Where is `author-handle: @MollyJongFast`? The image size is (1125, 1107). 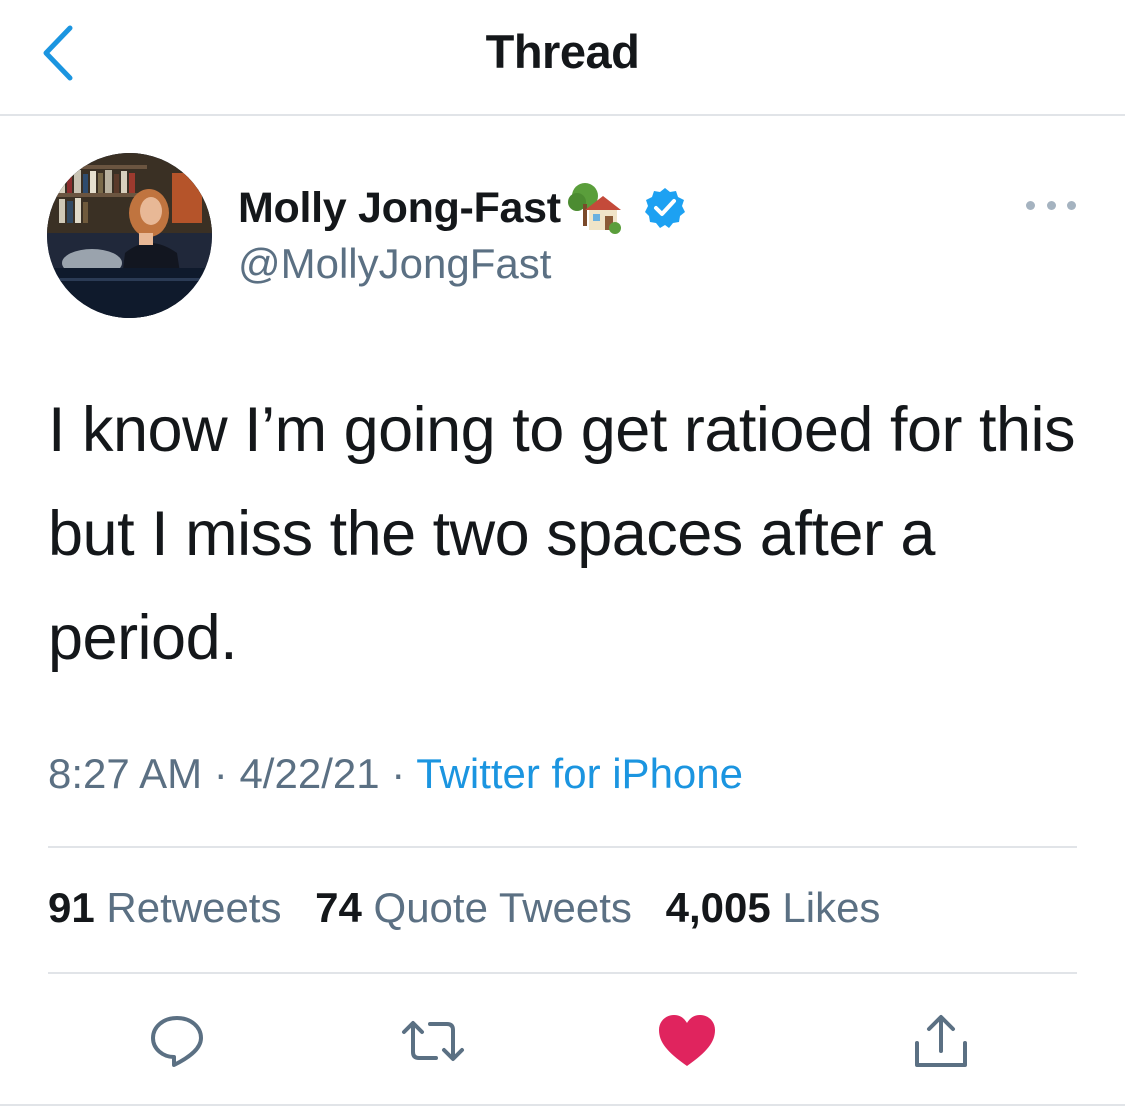 author-handle: @MollyJongFast is located at coordinates (394, 264).